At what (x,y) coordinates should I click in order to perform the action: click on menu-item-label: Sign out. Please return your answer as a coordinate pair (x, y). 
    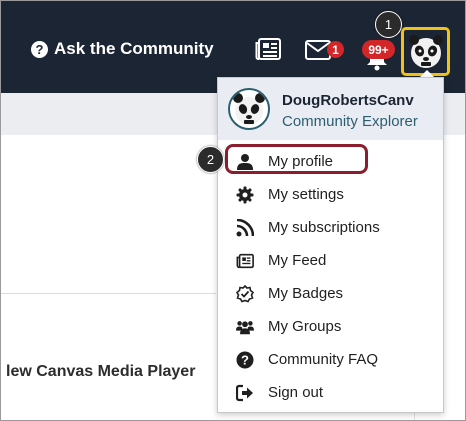
    Looking at the image, I should click on (296, 392).